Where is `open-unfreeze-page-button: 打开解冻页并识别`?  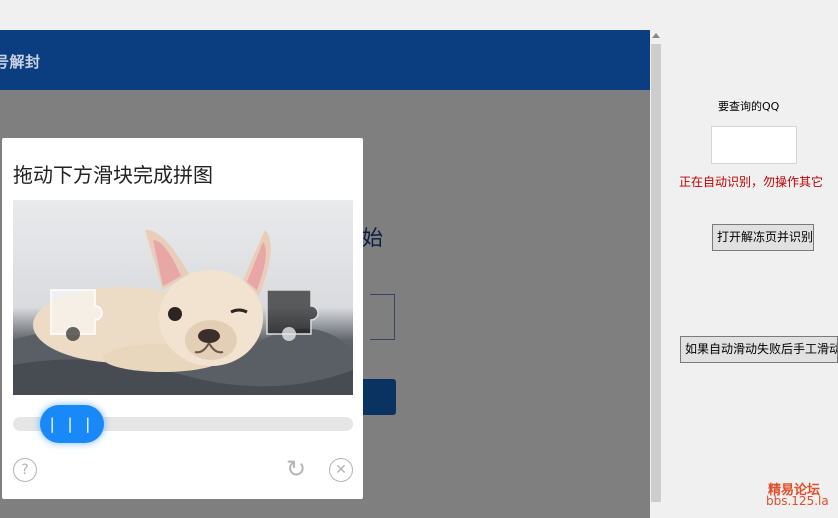 open-unfreeze-page-button: 打开解冻页并识别 is located at coordinates (763, 237).